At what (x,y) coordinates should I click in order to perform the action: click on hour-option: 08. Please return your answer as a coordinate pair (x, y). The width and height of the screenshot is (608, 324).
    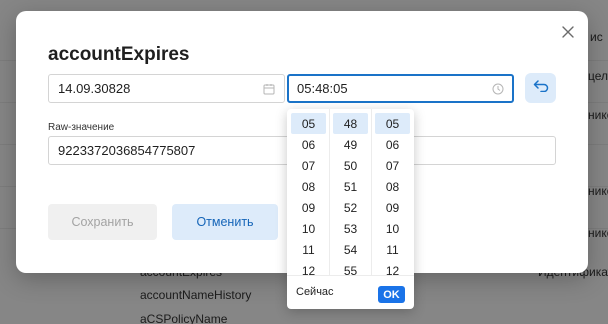
    Looking at the image, I should click on (308, 186).